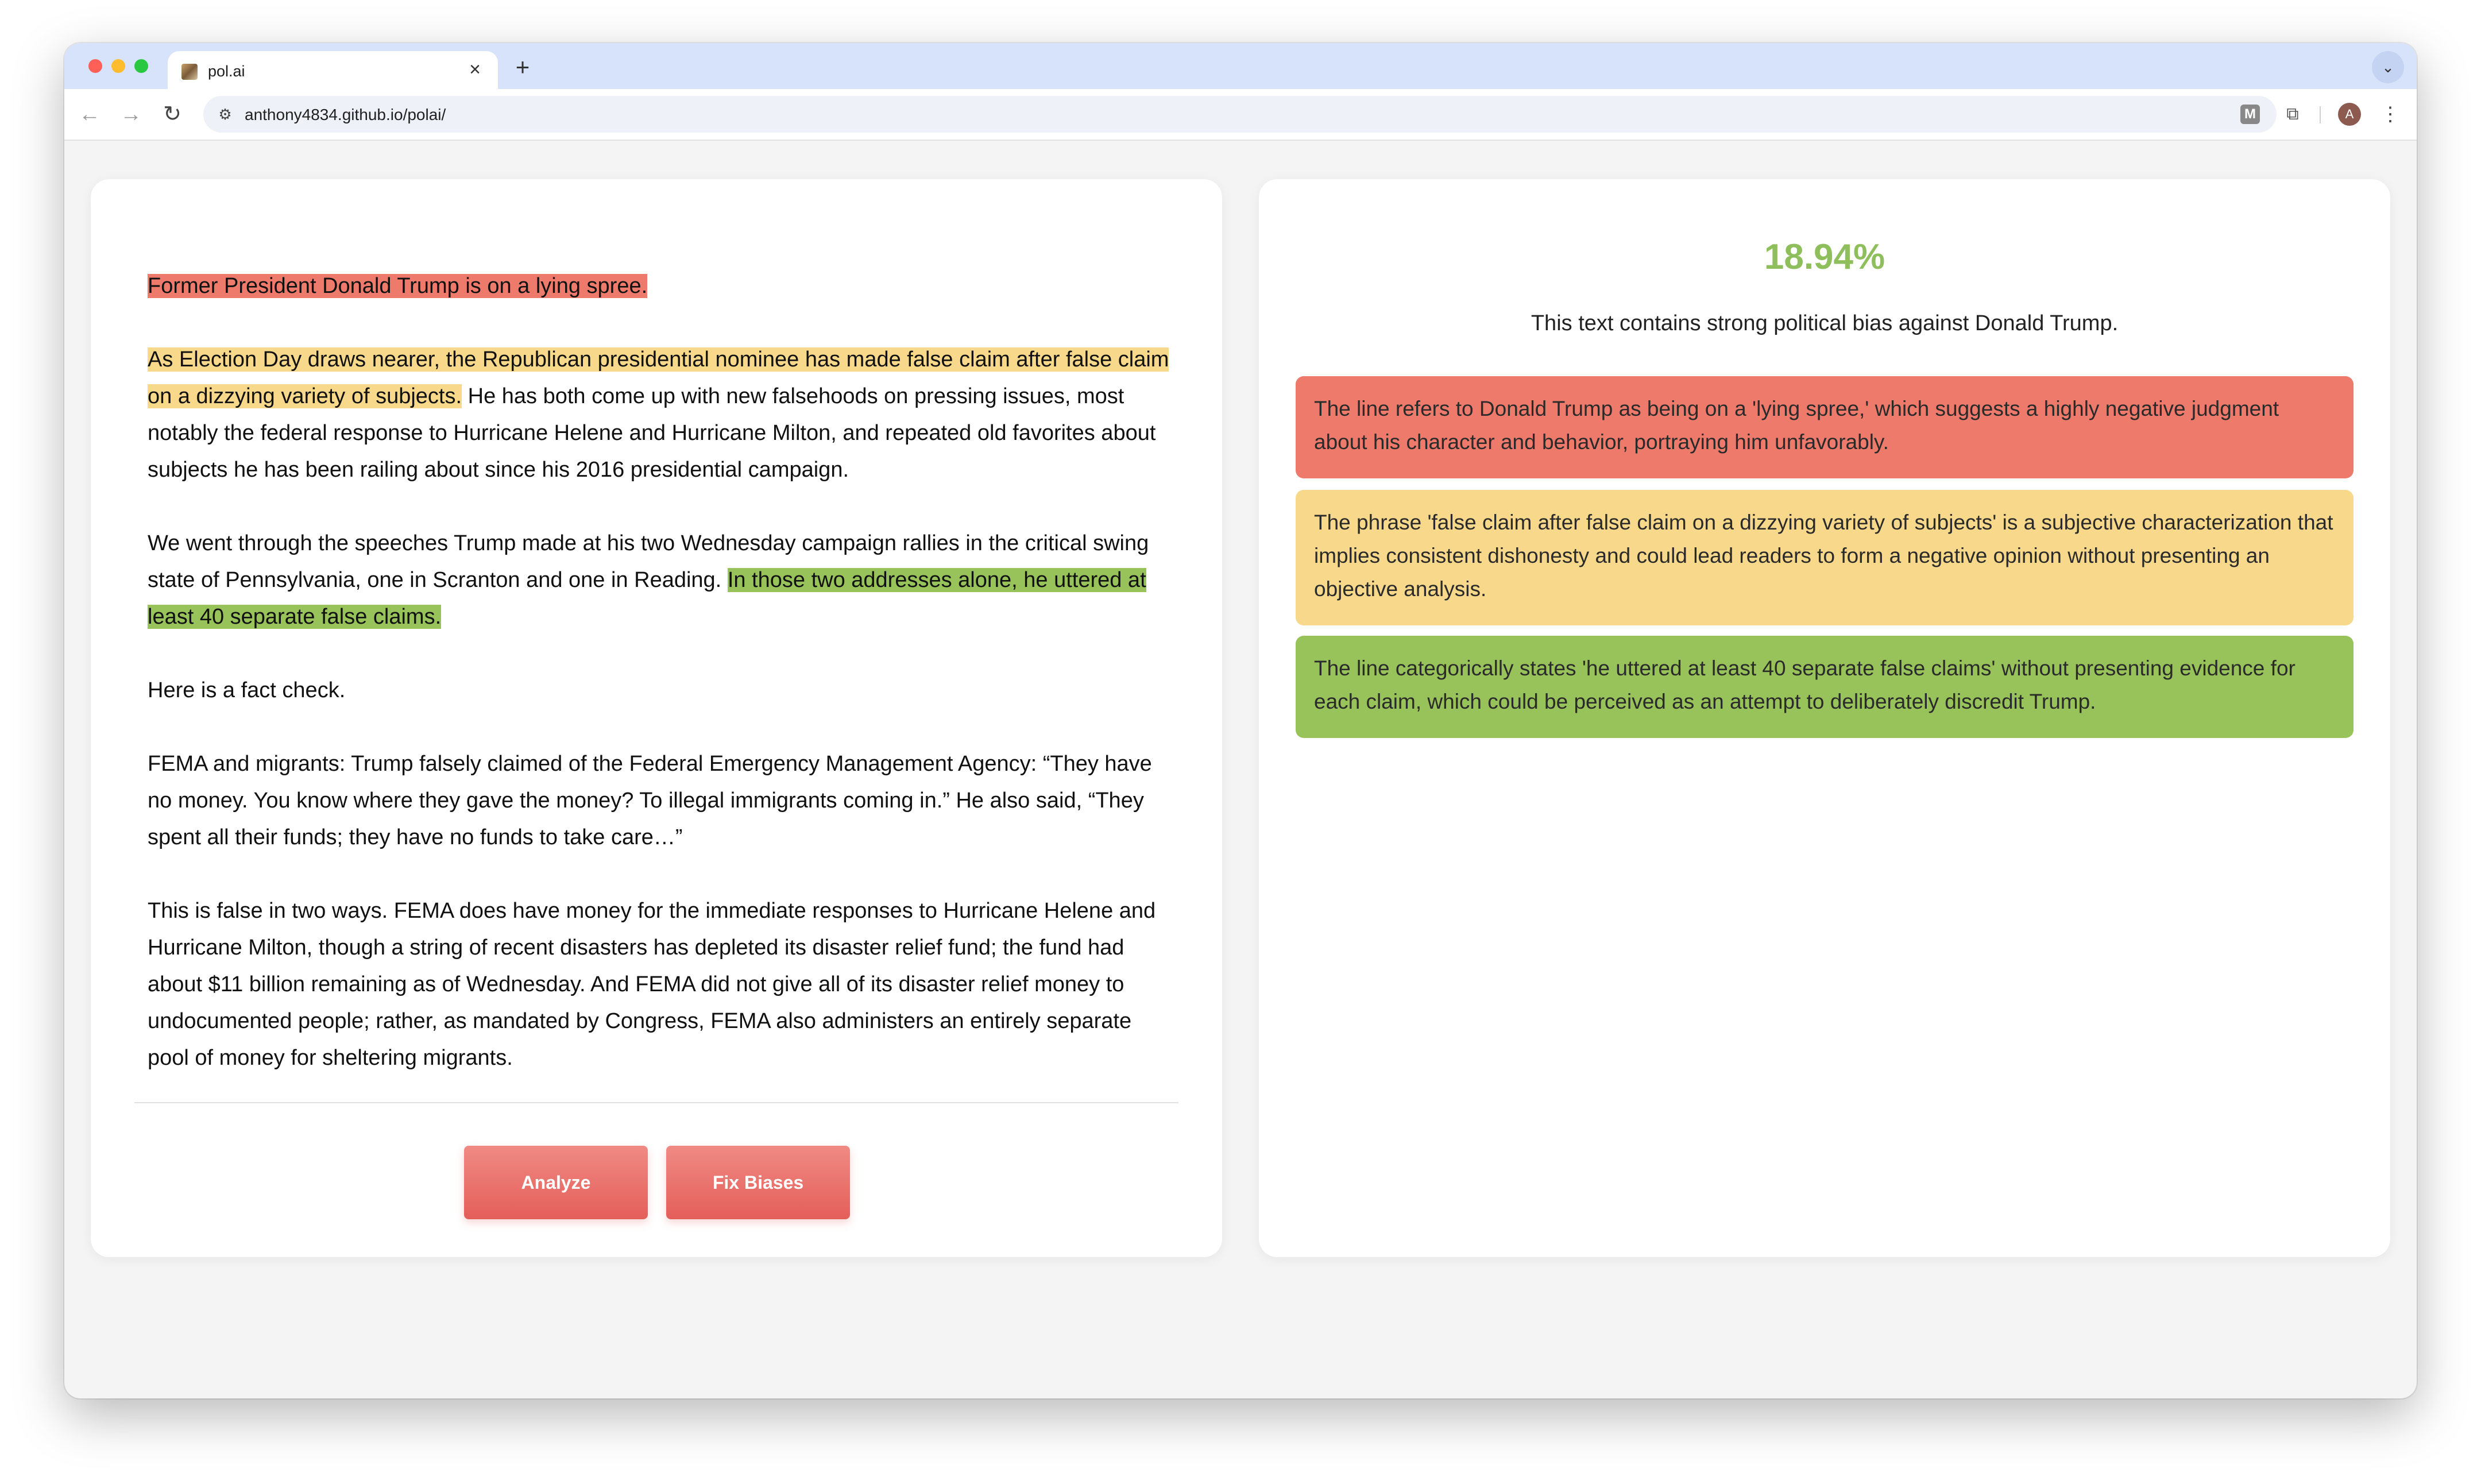 The image size is (2481, 1484). Describe the element at coordinates (89, 114) in the screenshot. I see `back-arrow-icon: ←` at that location.